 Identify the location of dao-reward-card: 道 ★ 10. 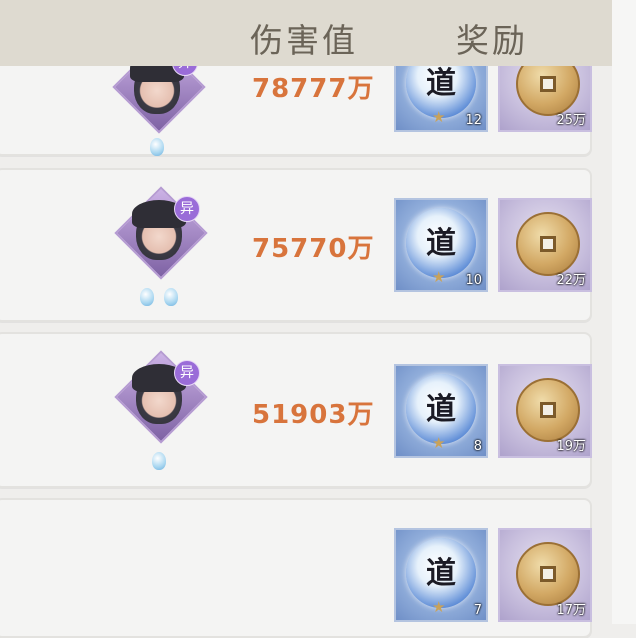
(441, 245).